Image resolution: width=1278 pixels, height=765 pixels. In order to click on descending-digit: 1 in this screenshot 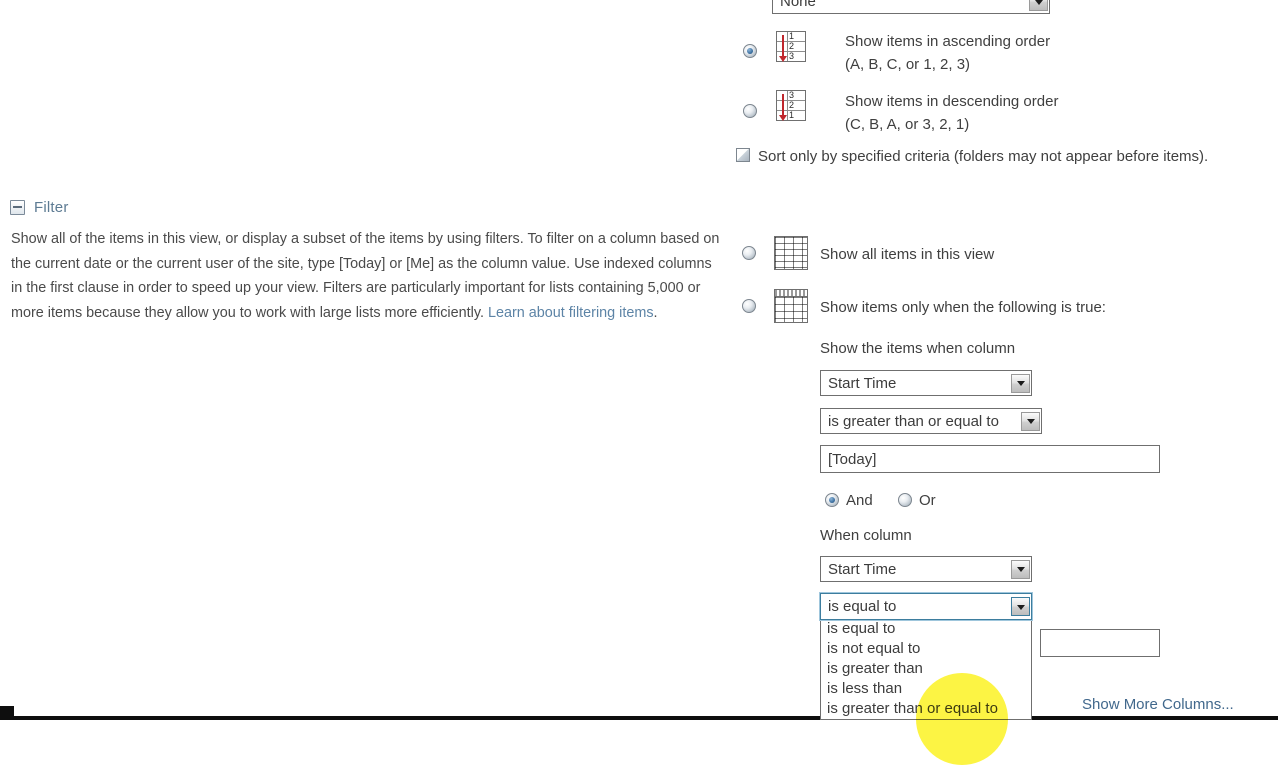, I will do `click(792, 114)`.